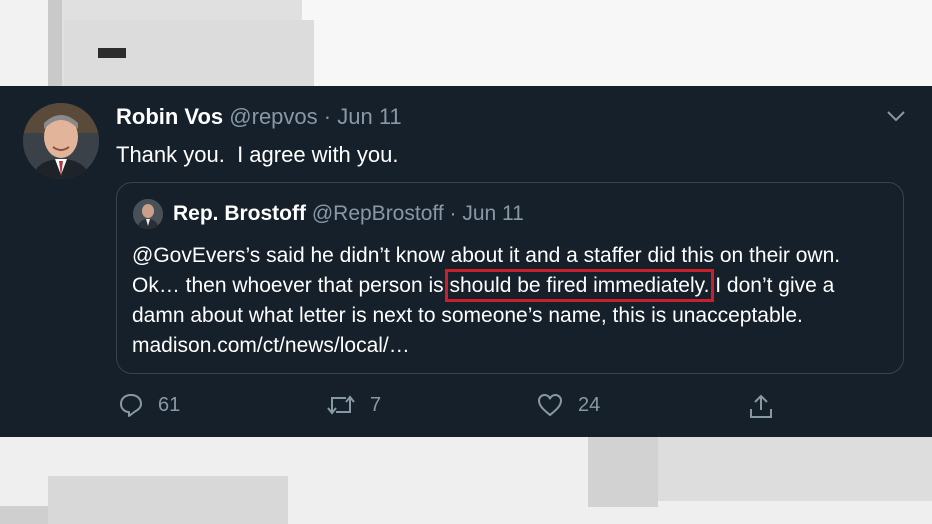  I want to click on author-name: Robin Vos, so click(169, 116).